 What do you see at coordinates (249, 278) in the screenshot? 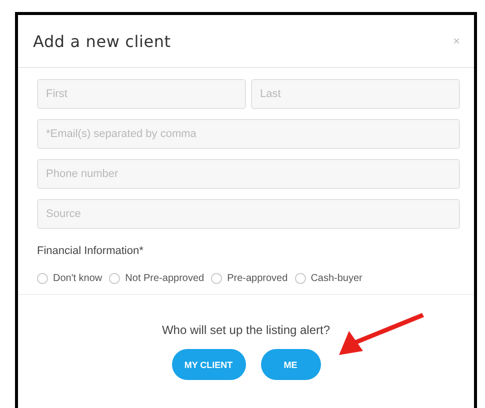
I see `radio-option: Pre-approved` at bounding box center [249, 278].